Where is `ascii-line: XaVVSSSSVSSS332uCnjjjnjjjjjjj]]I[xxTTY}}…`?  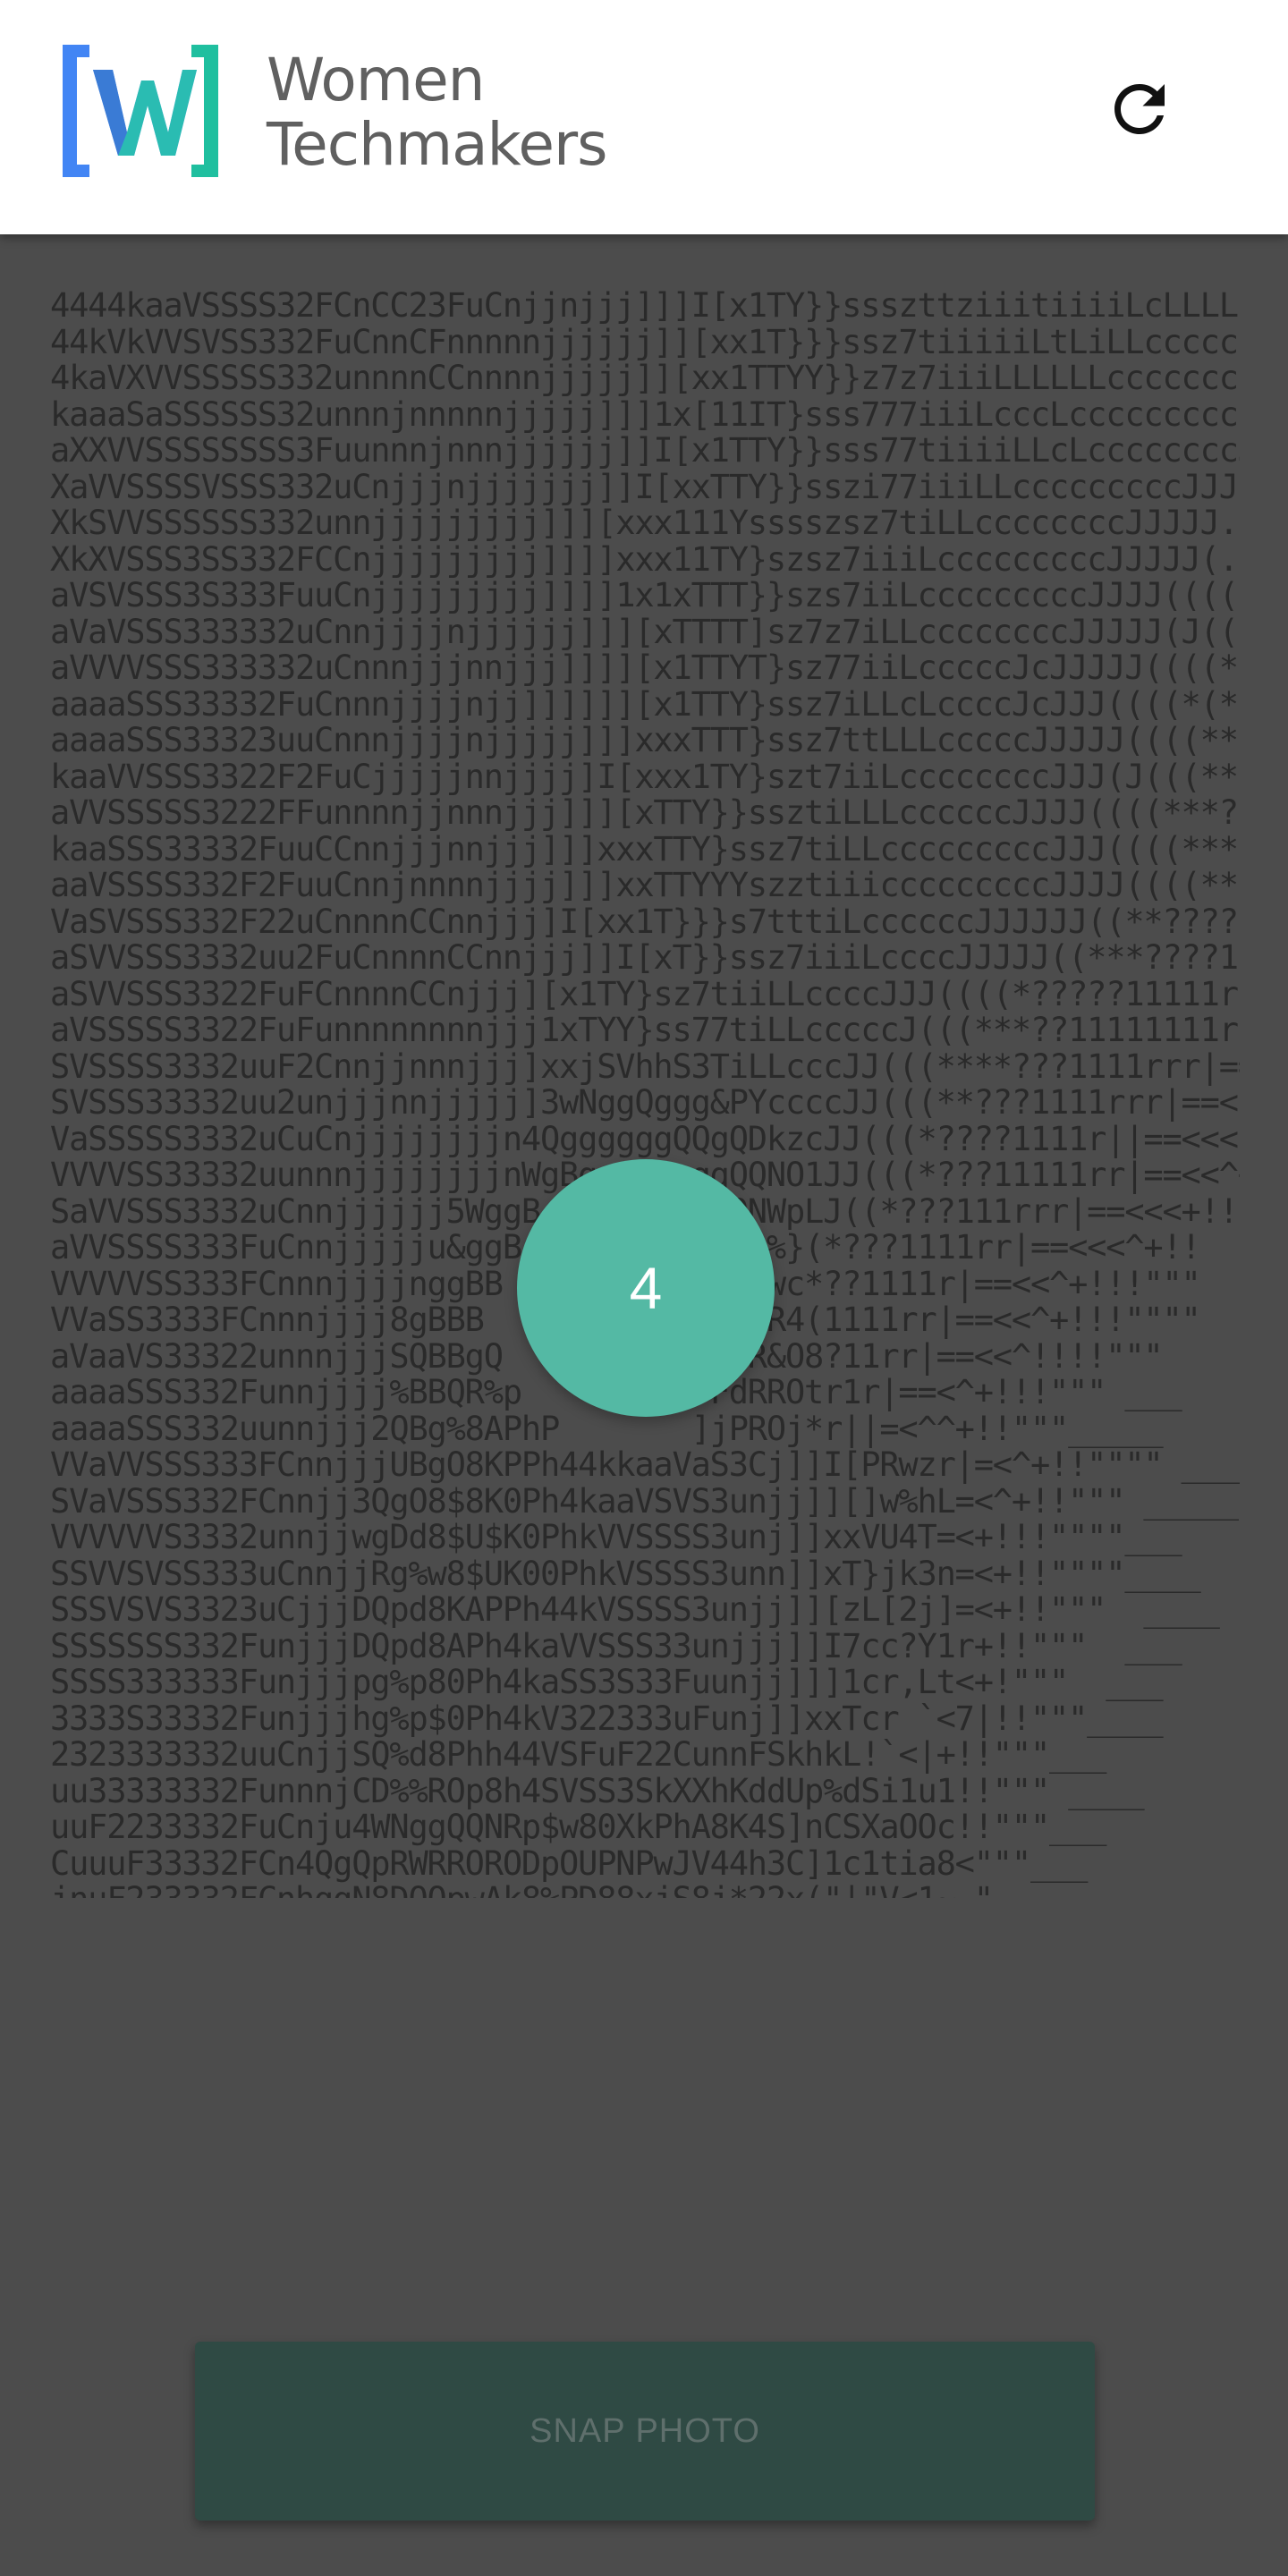
ascii-line: XaVVSSSSVSSS332uCnjjjnjjjjjjj]]I[xxTTY}}… is located at coordinates (645, 486).